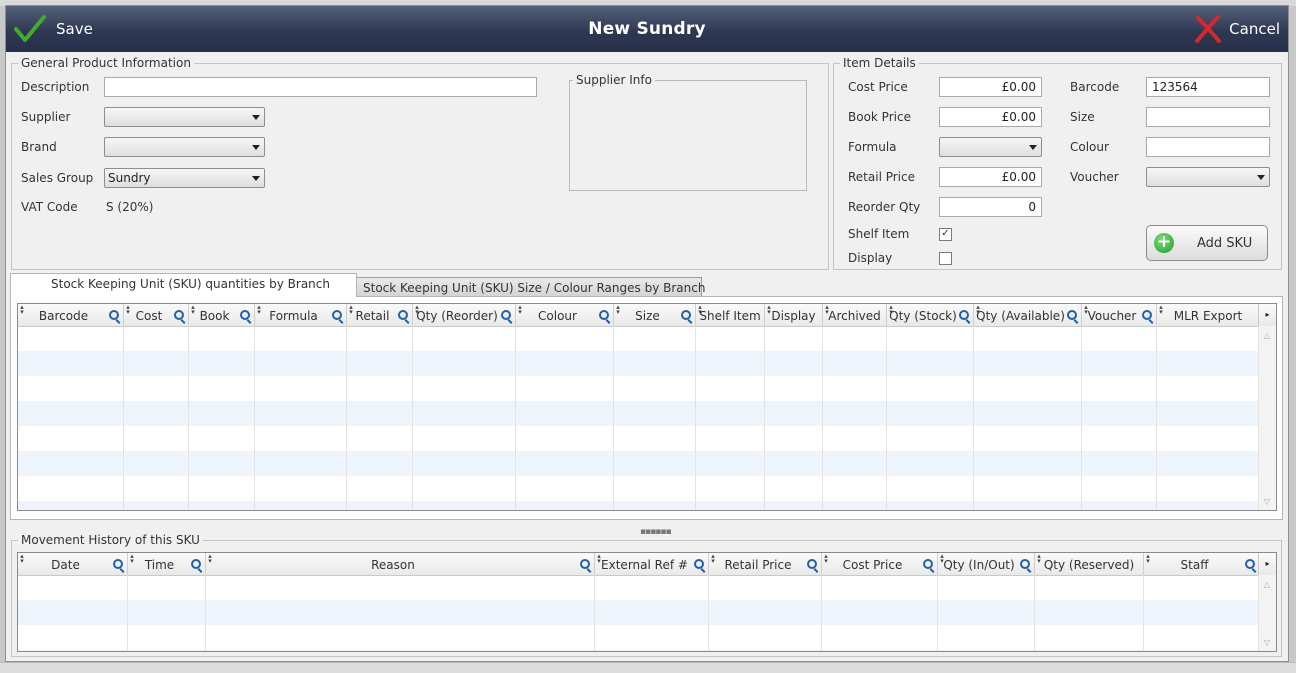 The image size is (1296, 673). What do you see at coordinates (1208, 117) in the screenshot?
I see `size-input` at bounding box center [1208, 117].